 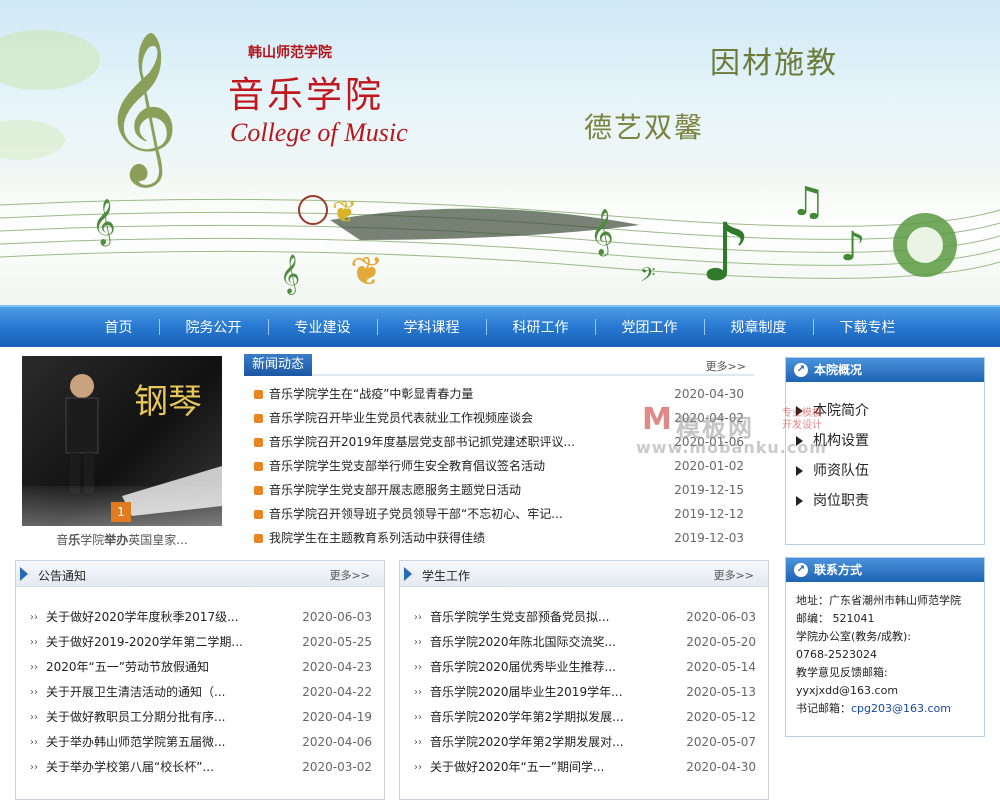 I want to click on list-item: ›› 关于做好2019-2020学年第二学期... 2020-05-25, so click(x=200, y=642).